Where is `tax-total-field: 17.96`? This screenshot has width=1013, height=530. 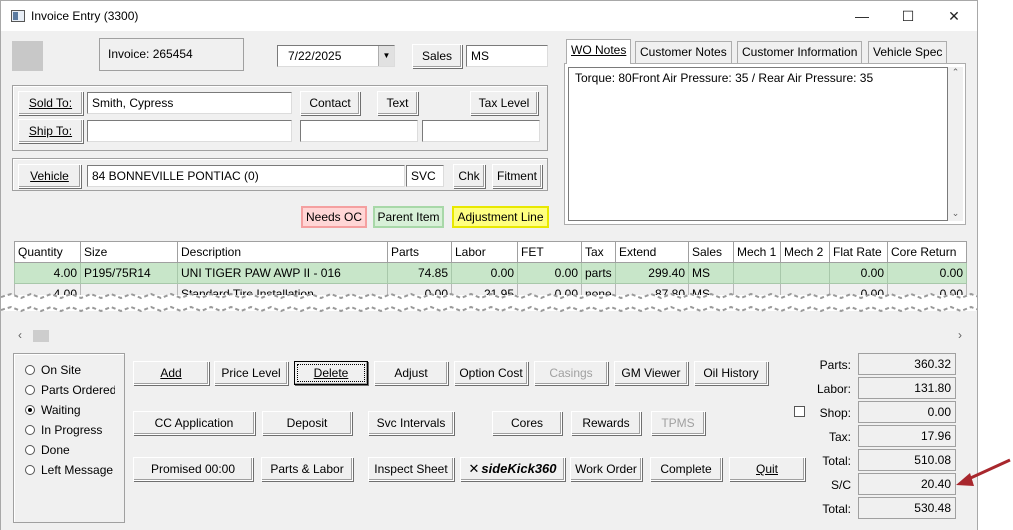
tax-total-field: 17.96 is located at coordinates (907, 436).